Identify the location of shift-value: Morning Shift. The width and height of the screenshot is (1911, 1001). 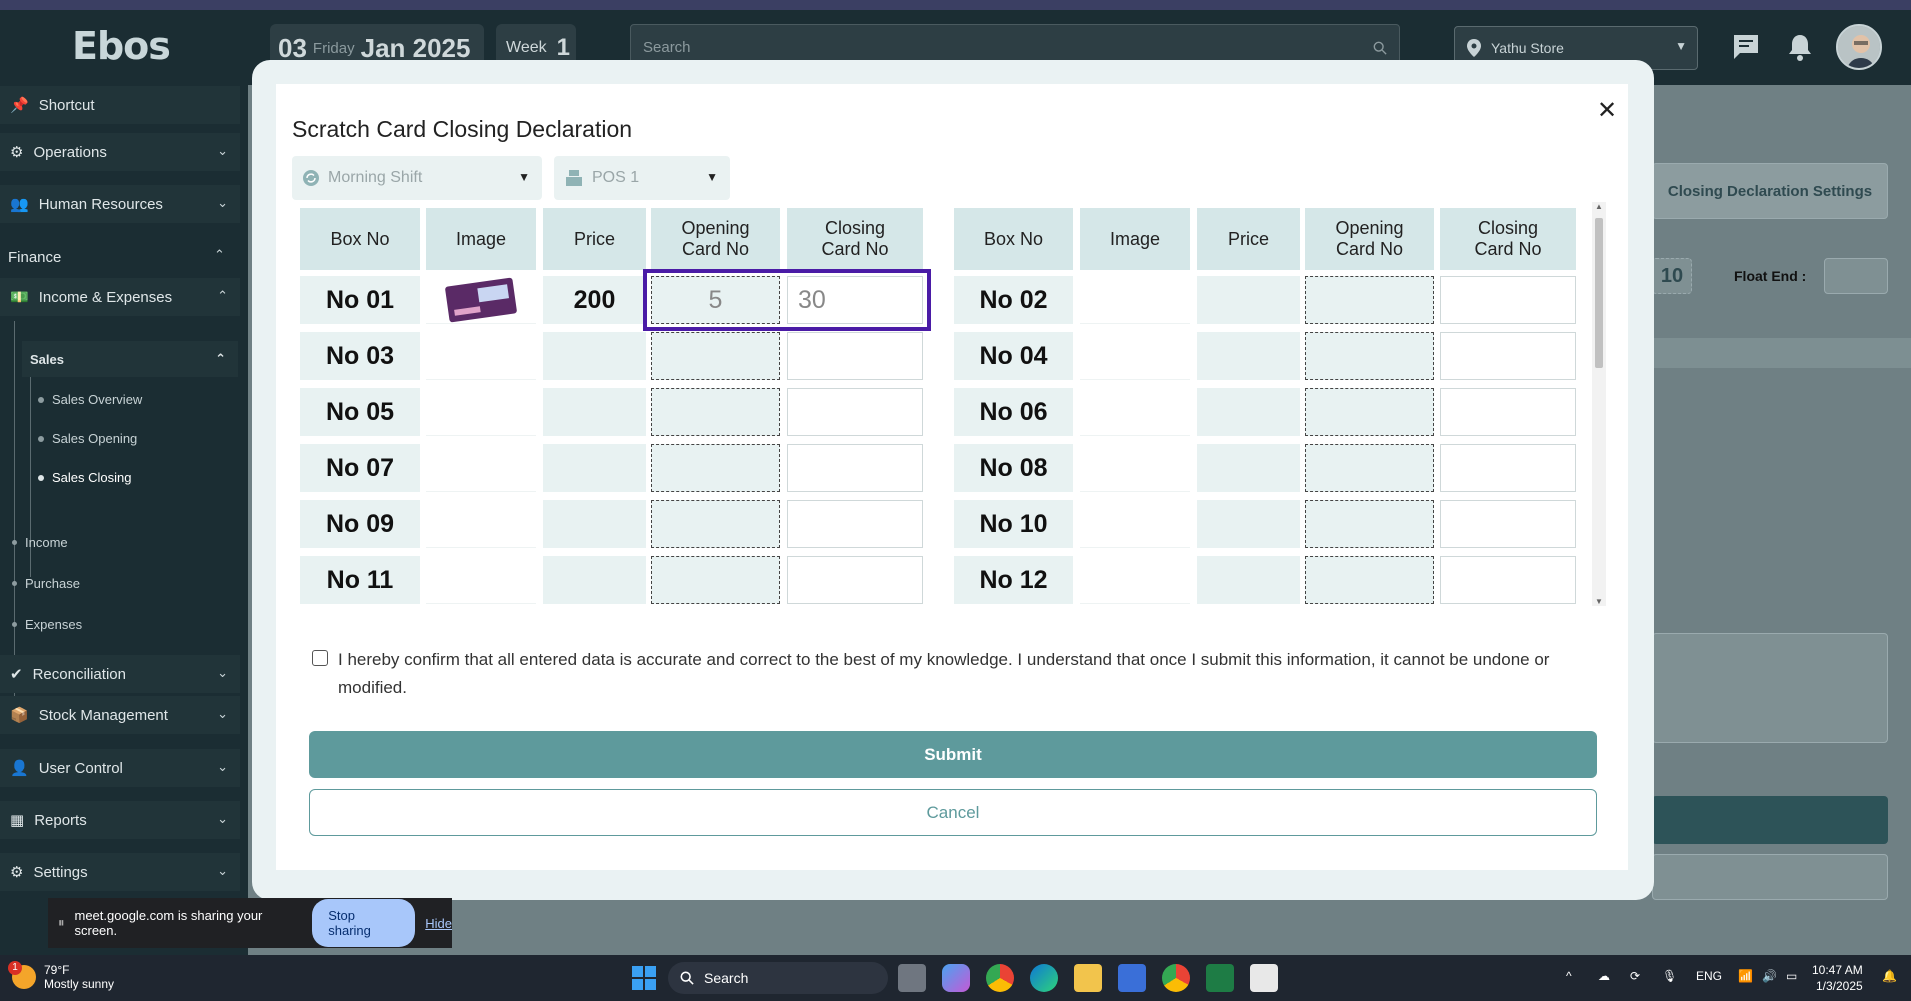
(375, 177).